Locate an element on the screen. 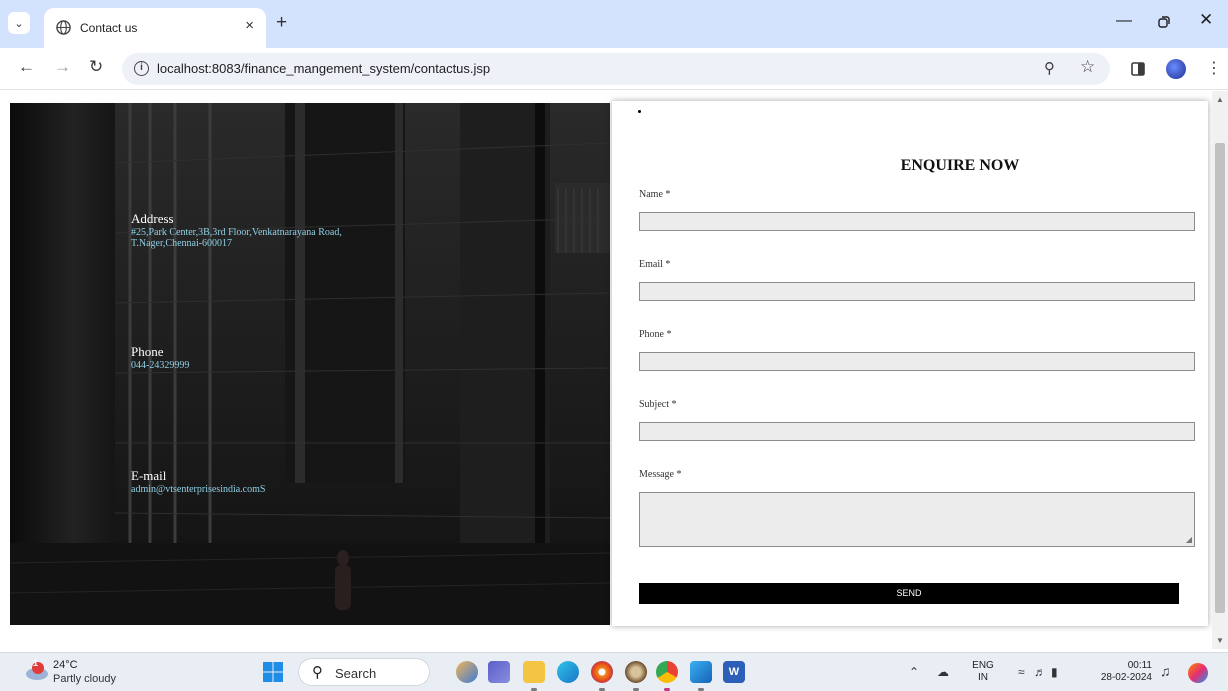  phone-block: Phone 044-24329999 is located at coordinates (160, 357).